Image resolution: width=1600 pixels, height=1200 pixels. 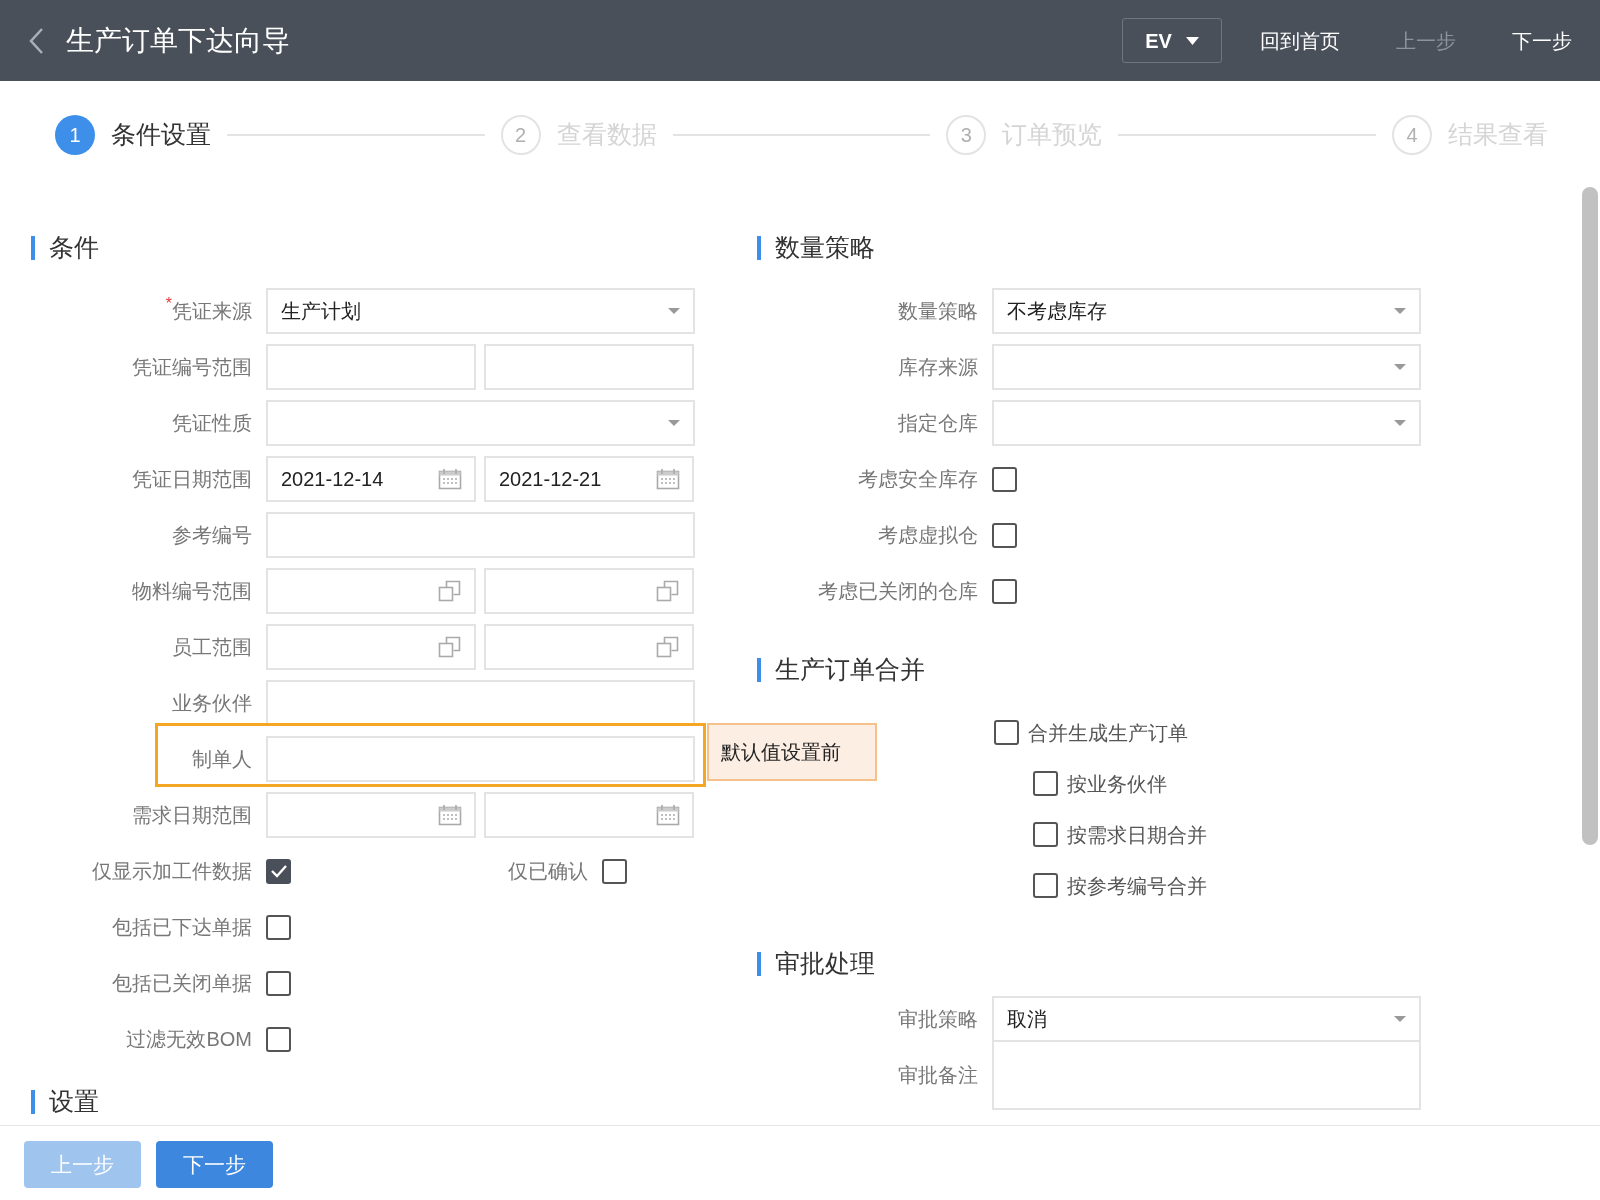 What do you see at coordinates (212, 311) in the screenshot?
I see `field-label: 凭证来源` at bounding box center [212, 311].